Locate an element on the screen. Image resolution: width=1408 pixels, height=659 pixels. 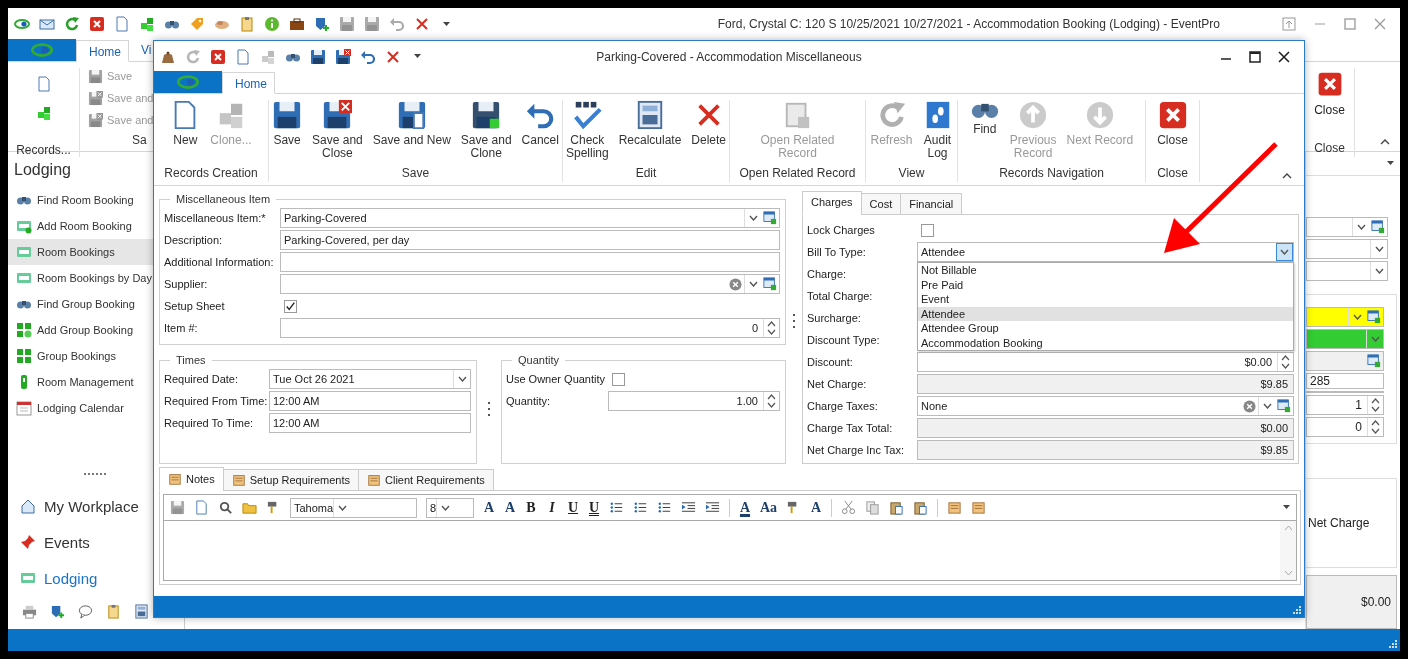
nav-section: Lodging is located at coordinates (96, 578).